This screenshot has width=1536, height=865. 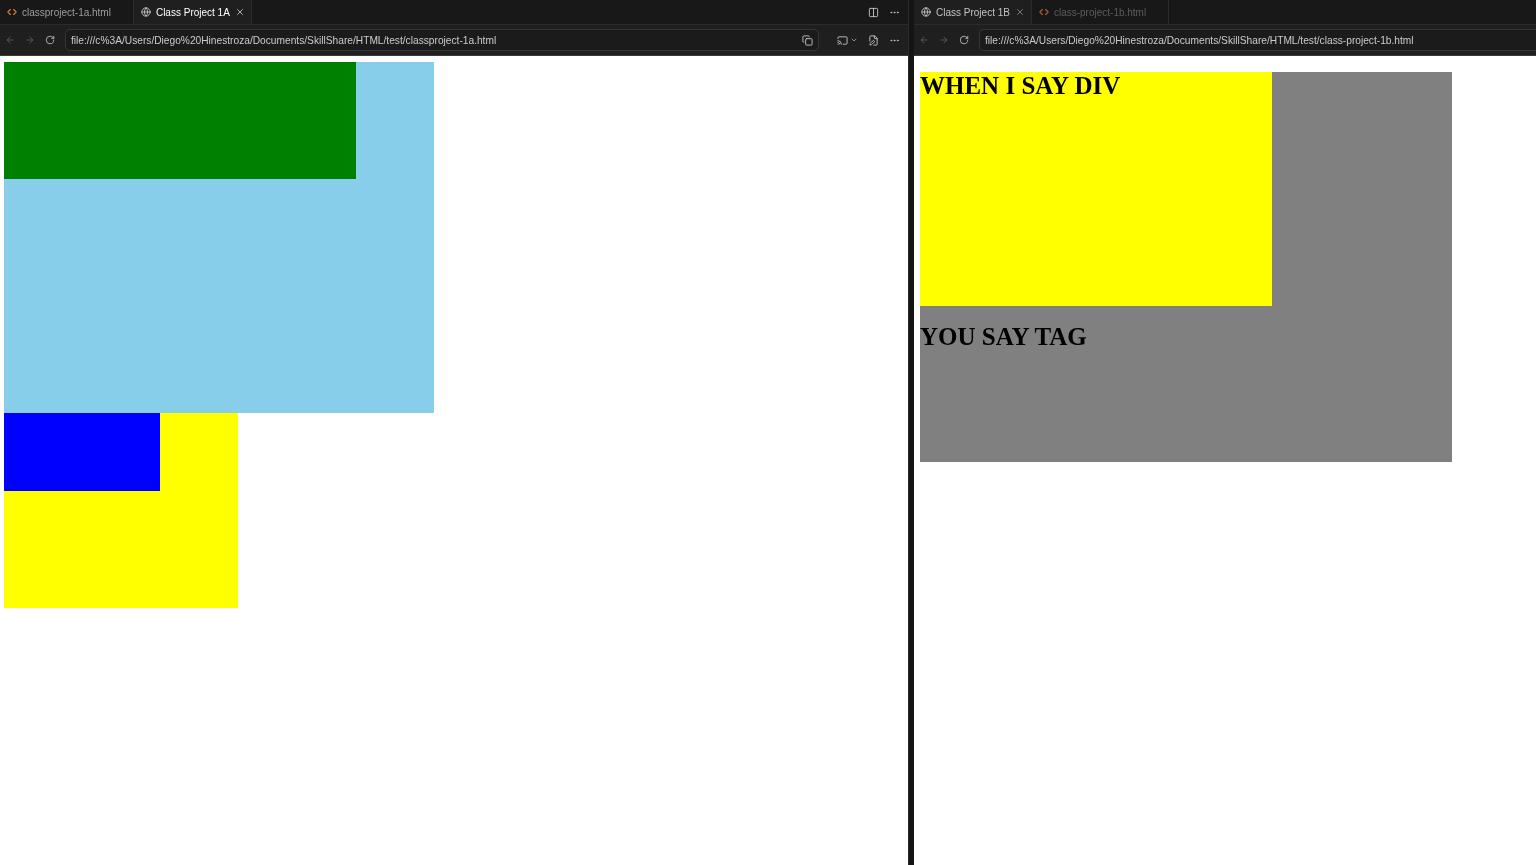 What do you see at coordinates (854, 40) in the screenshot?
I see `chevron-down-icon` at bounding box center [854, 40].